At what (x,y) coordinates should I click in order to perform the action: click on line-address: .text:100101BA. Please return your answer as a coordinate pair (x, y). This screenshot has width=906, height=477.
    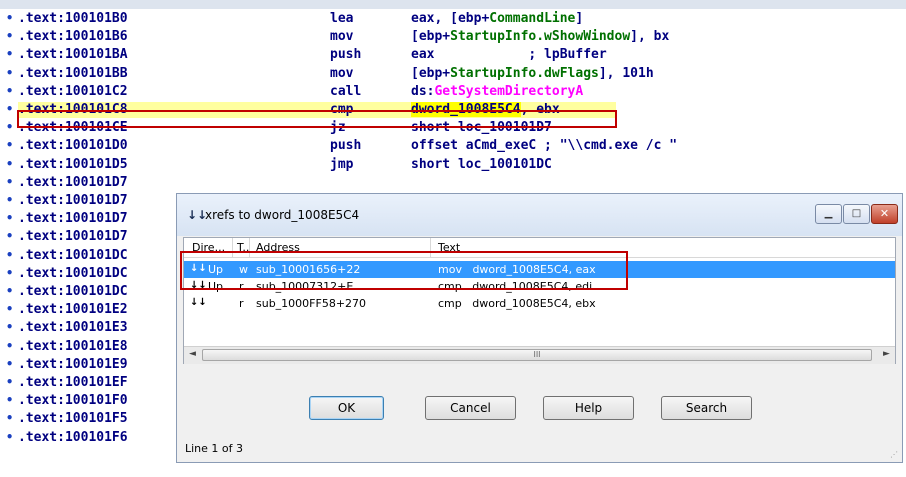
    Looking at the image, I should click on (73, 55).